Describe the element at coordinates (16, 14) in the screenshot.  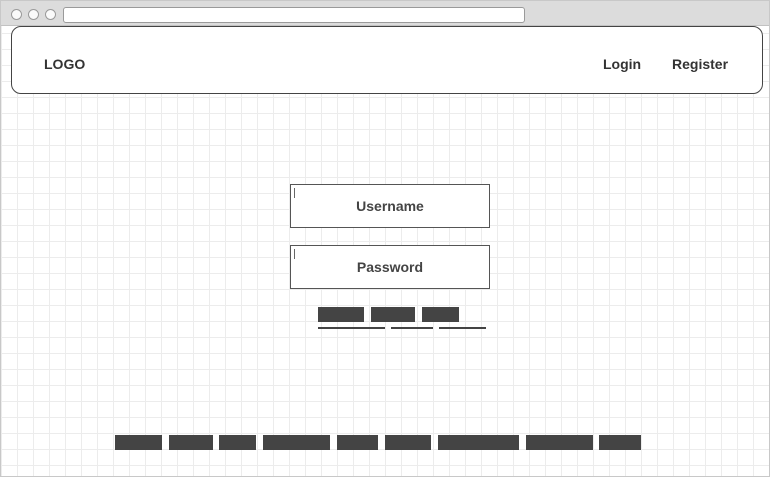
I see `window-close-icon` at that location.